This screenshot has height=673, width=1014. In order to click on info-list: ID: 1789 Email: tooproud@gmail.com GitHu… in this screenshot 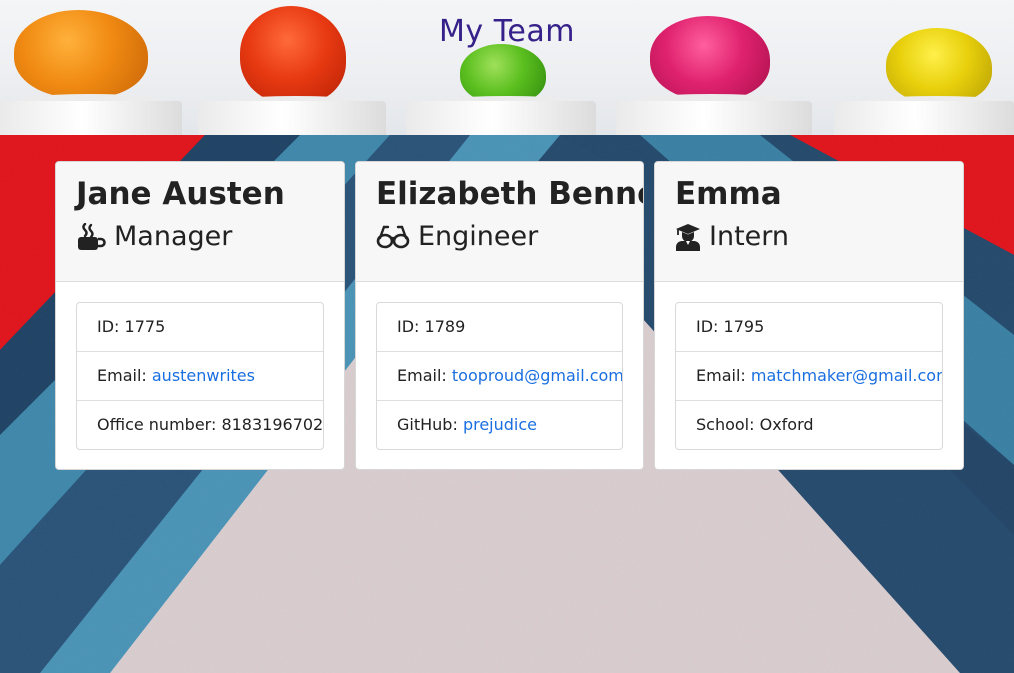, I will do `click(499, 376)`.